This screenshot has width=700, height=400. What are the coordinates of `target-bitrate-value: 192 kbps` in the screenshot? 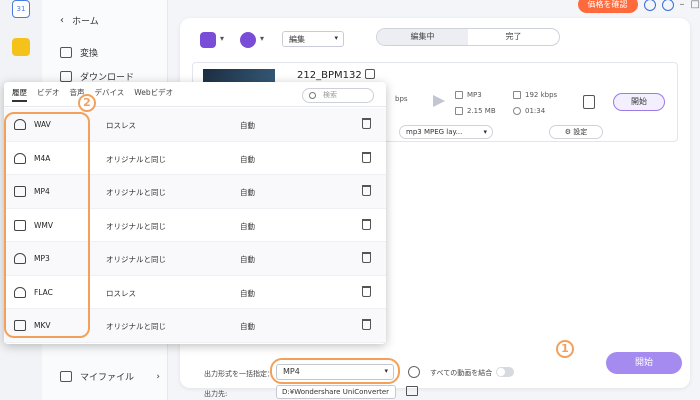 It's located at (541, 95).